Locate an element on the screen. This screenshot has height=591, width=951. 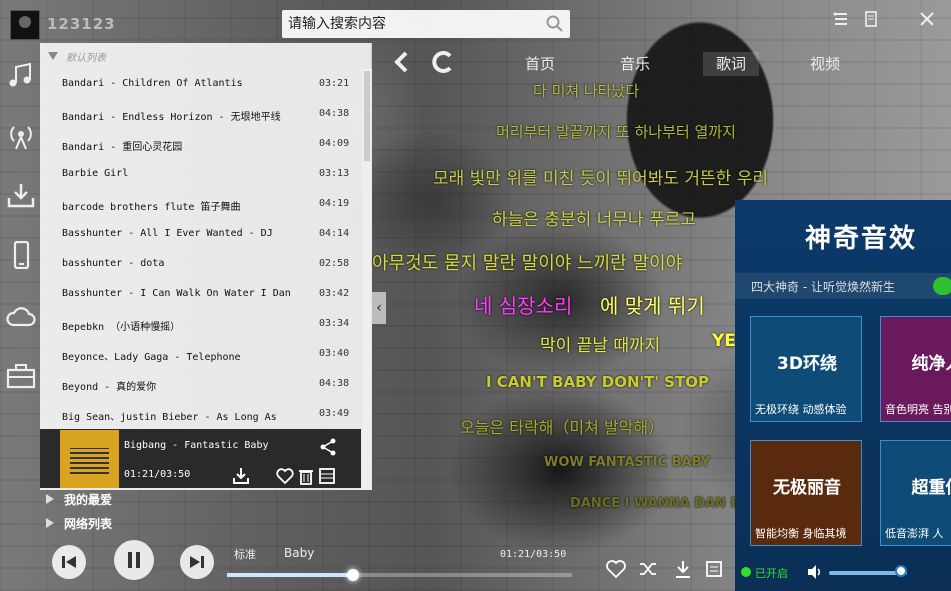
tab-music: 音乐 is located at coordinates (635, 64).